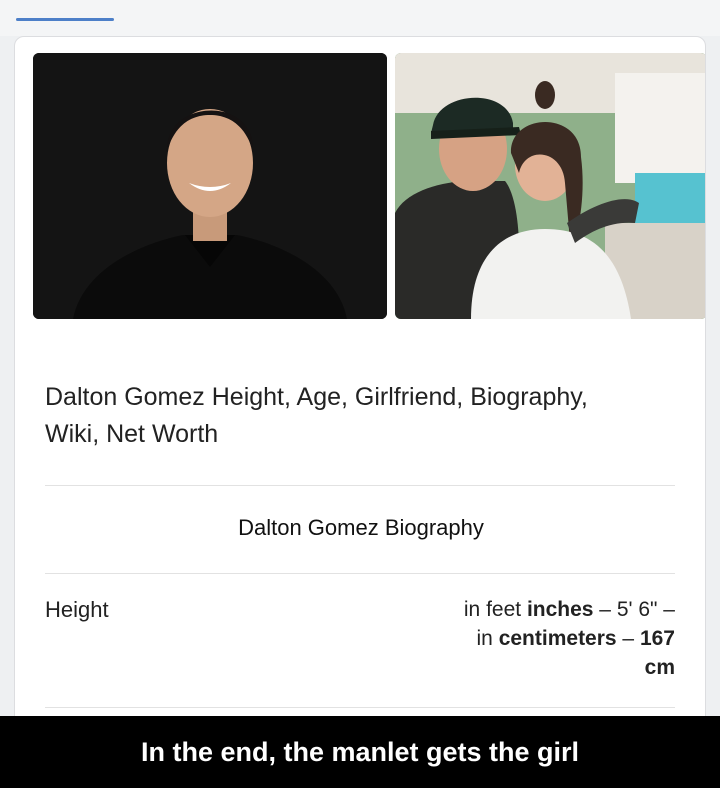 This screenshot has height=788, width=720. I want to click on height-feet-value: – 5' 6" –, so click(634, 609).